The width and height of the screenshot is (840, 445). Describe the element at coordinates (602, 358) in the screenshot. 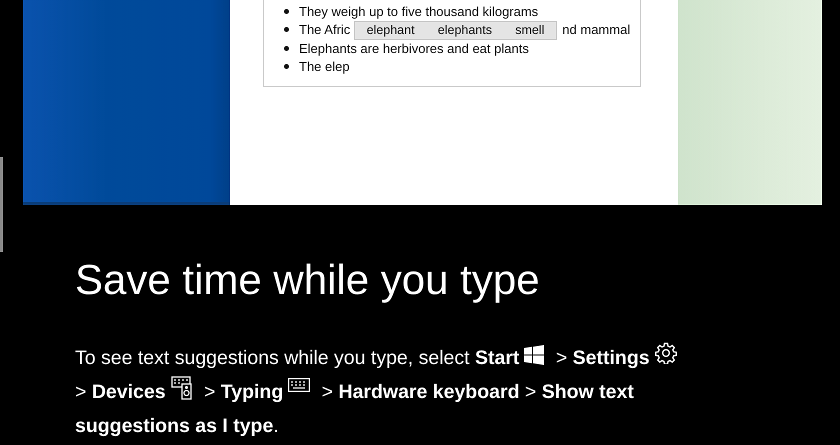

I see `instruction-text: > Settings` at that location.